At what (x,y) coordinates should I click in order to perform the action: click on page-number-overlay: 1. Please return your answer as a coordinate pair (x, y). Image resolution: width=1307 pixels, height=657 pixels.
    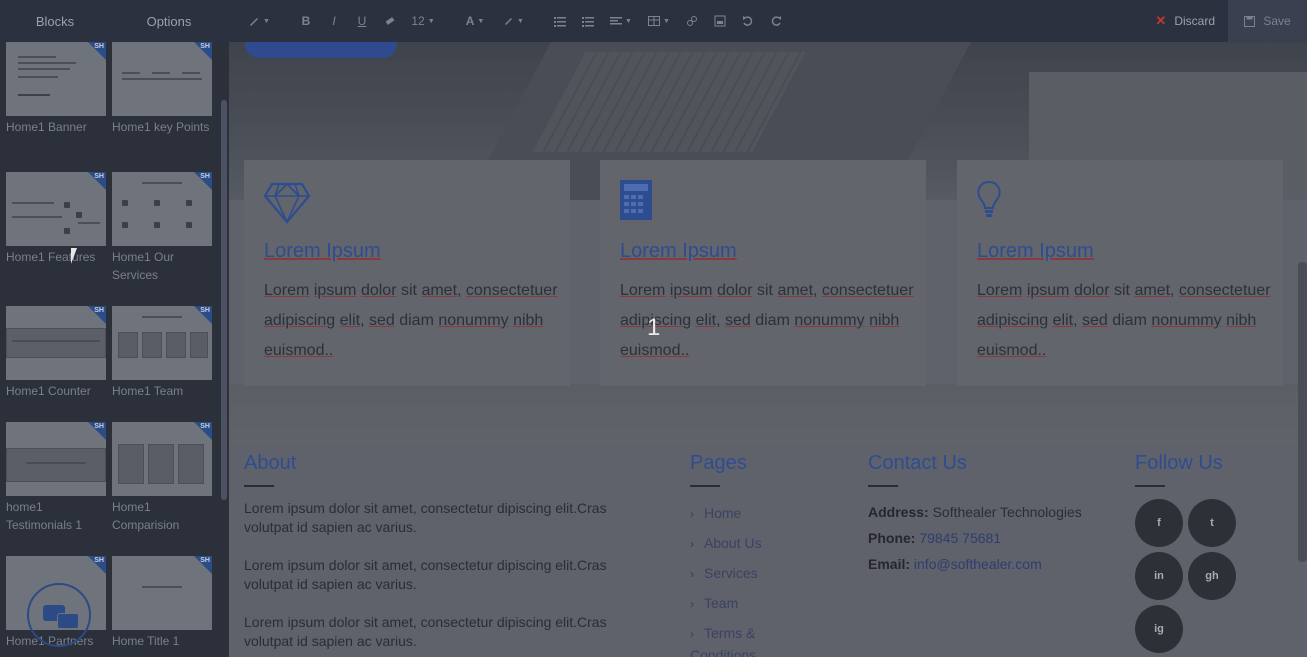
    Looking at the image, I should click on (654, 327).